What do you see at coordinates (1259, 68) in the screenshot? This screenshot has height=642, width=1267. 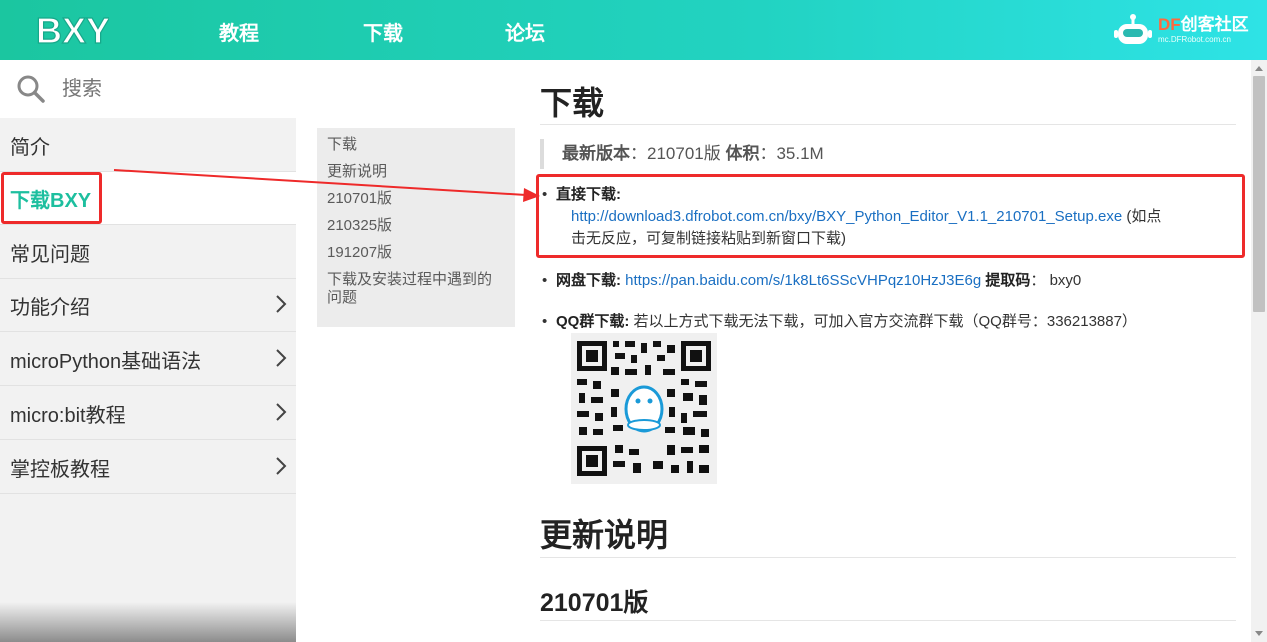 I see `scroll-up-arrow-icon` at bounding box center [1259, 68].